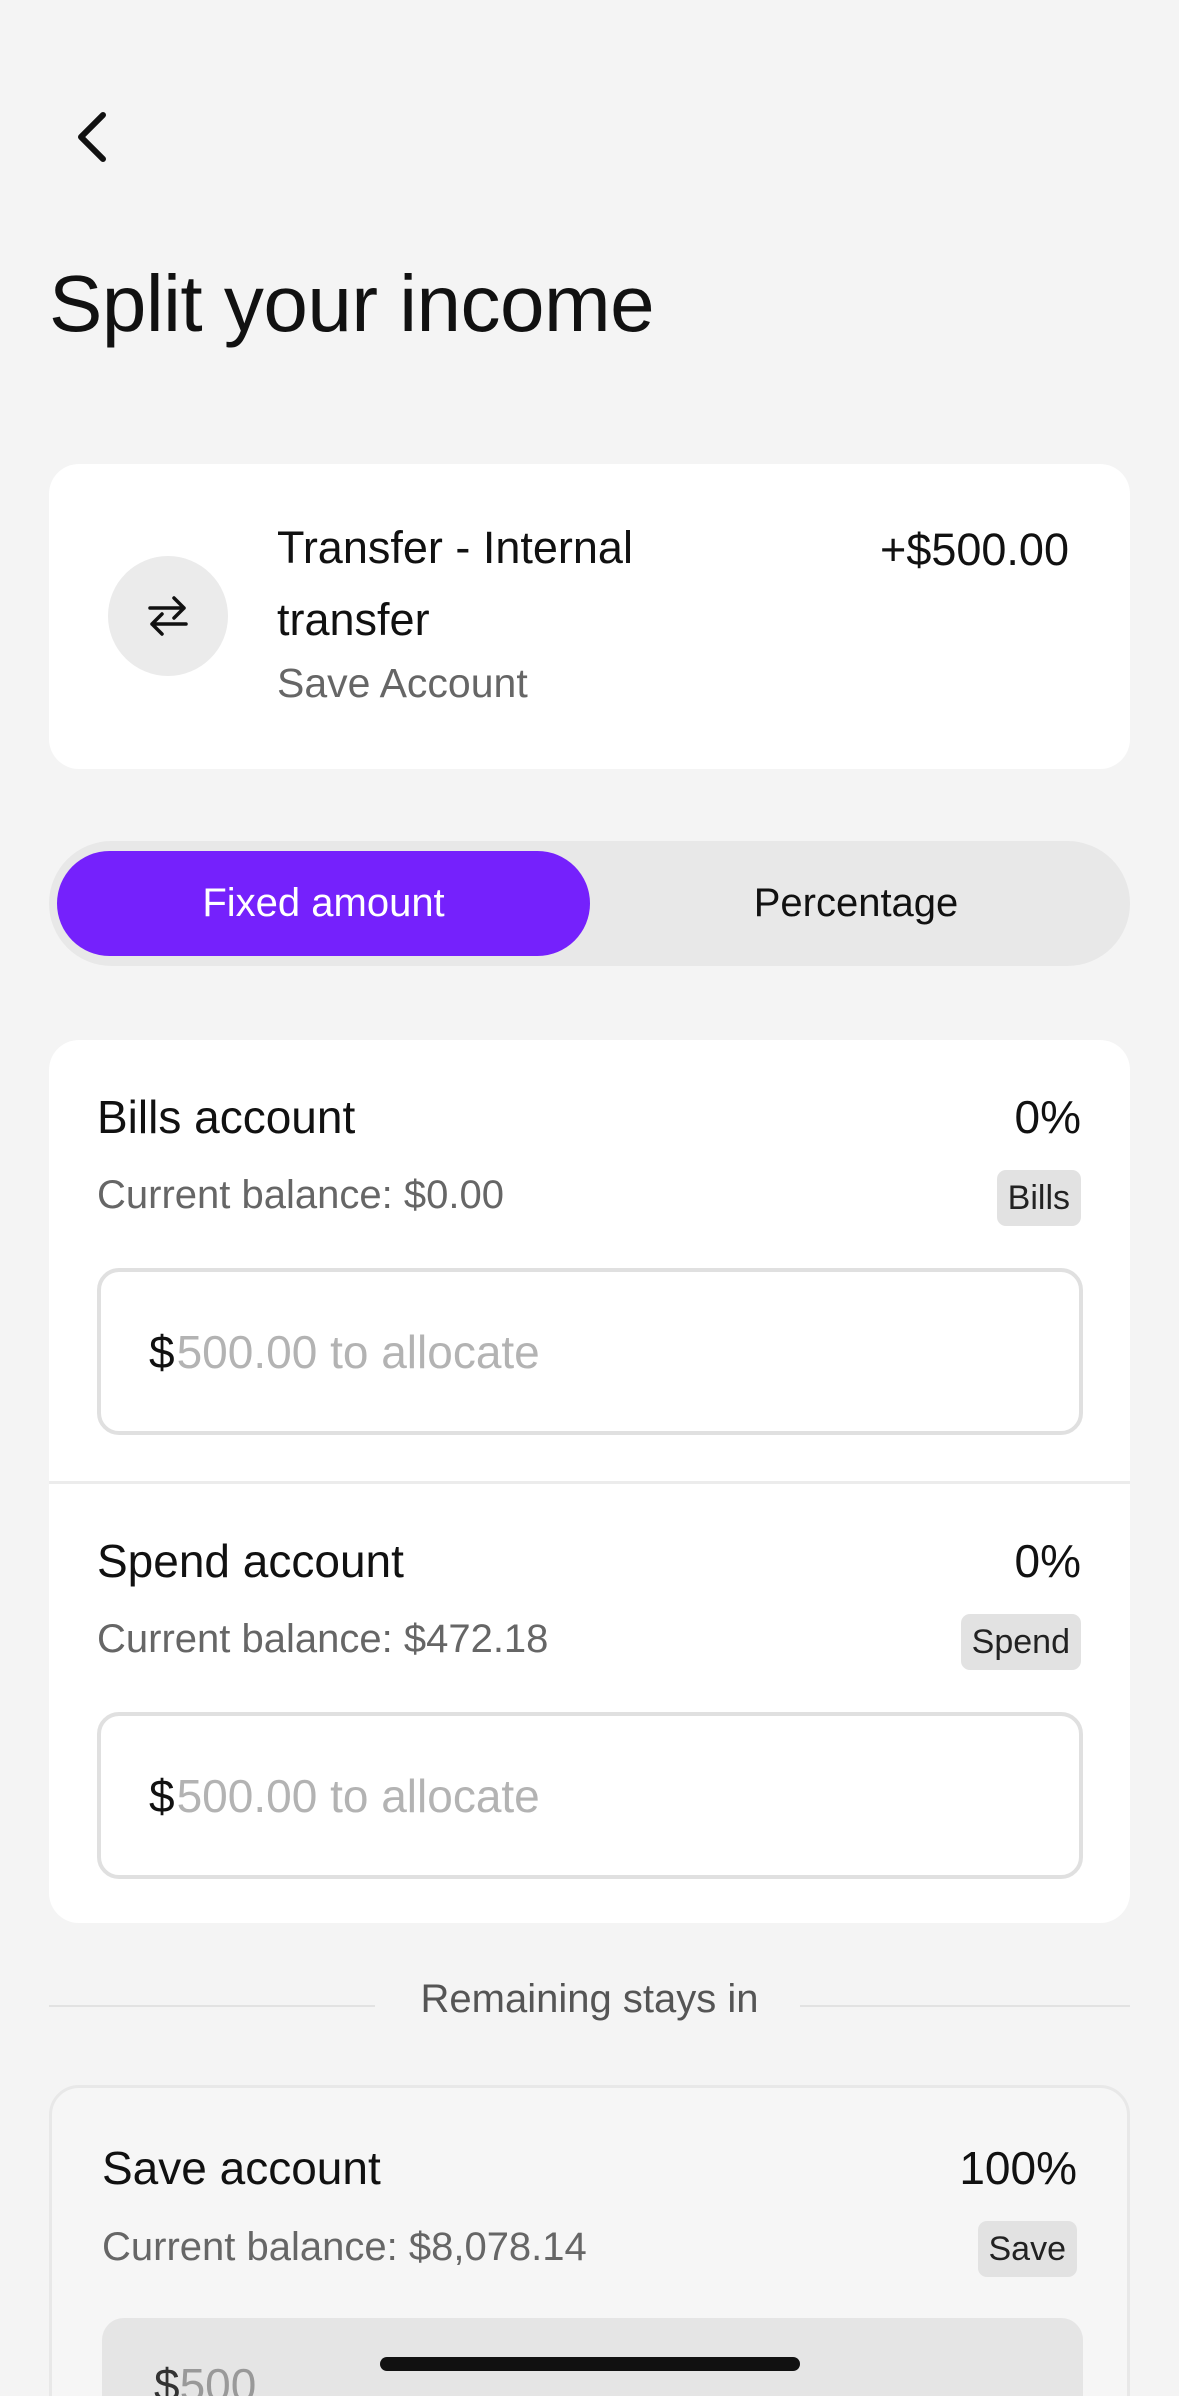  Describe the element at coordinates (250, 1561) in the screenshot. I see `account-name: Spend account` at that location.